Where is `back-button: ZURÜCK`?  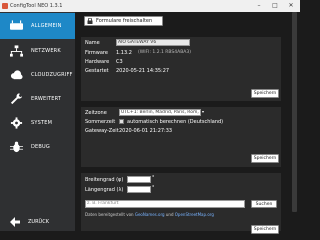 back-button: ZURÜCK is located at coordinates (37, 221).